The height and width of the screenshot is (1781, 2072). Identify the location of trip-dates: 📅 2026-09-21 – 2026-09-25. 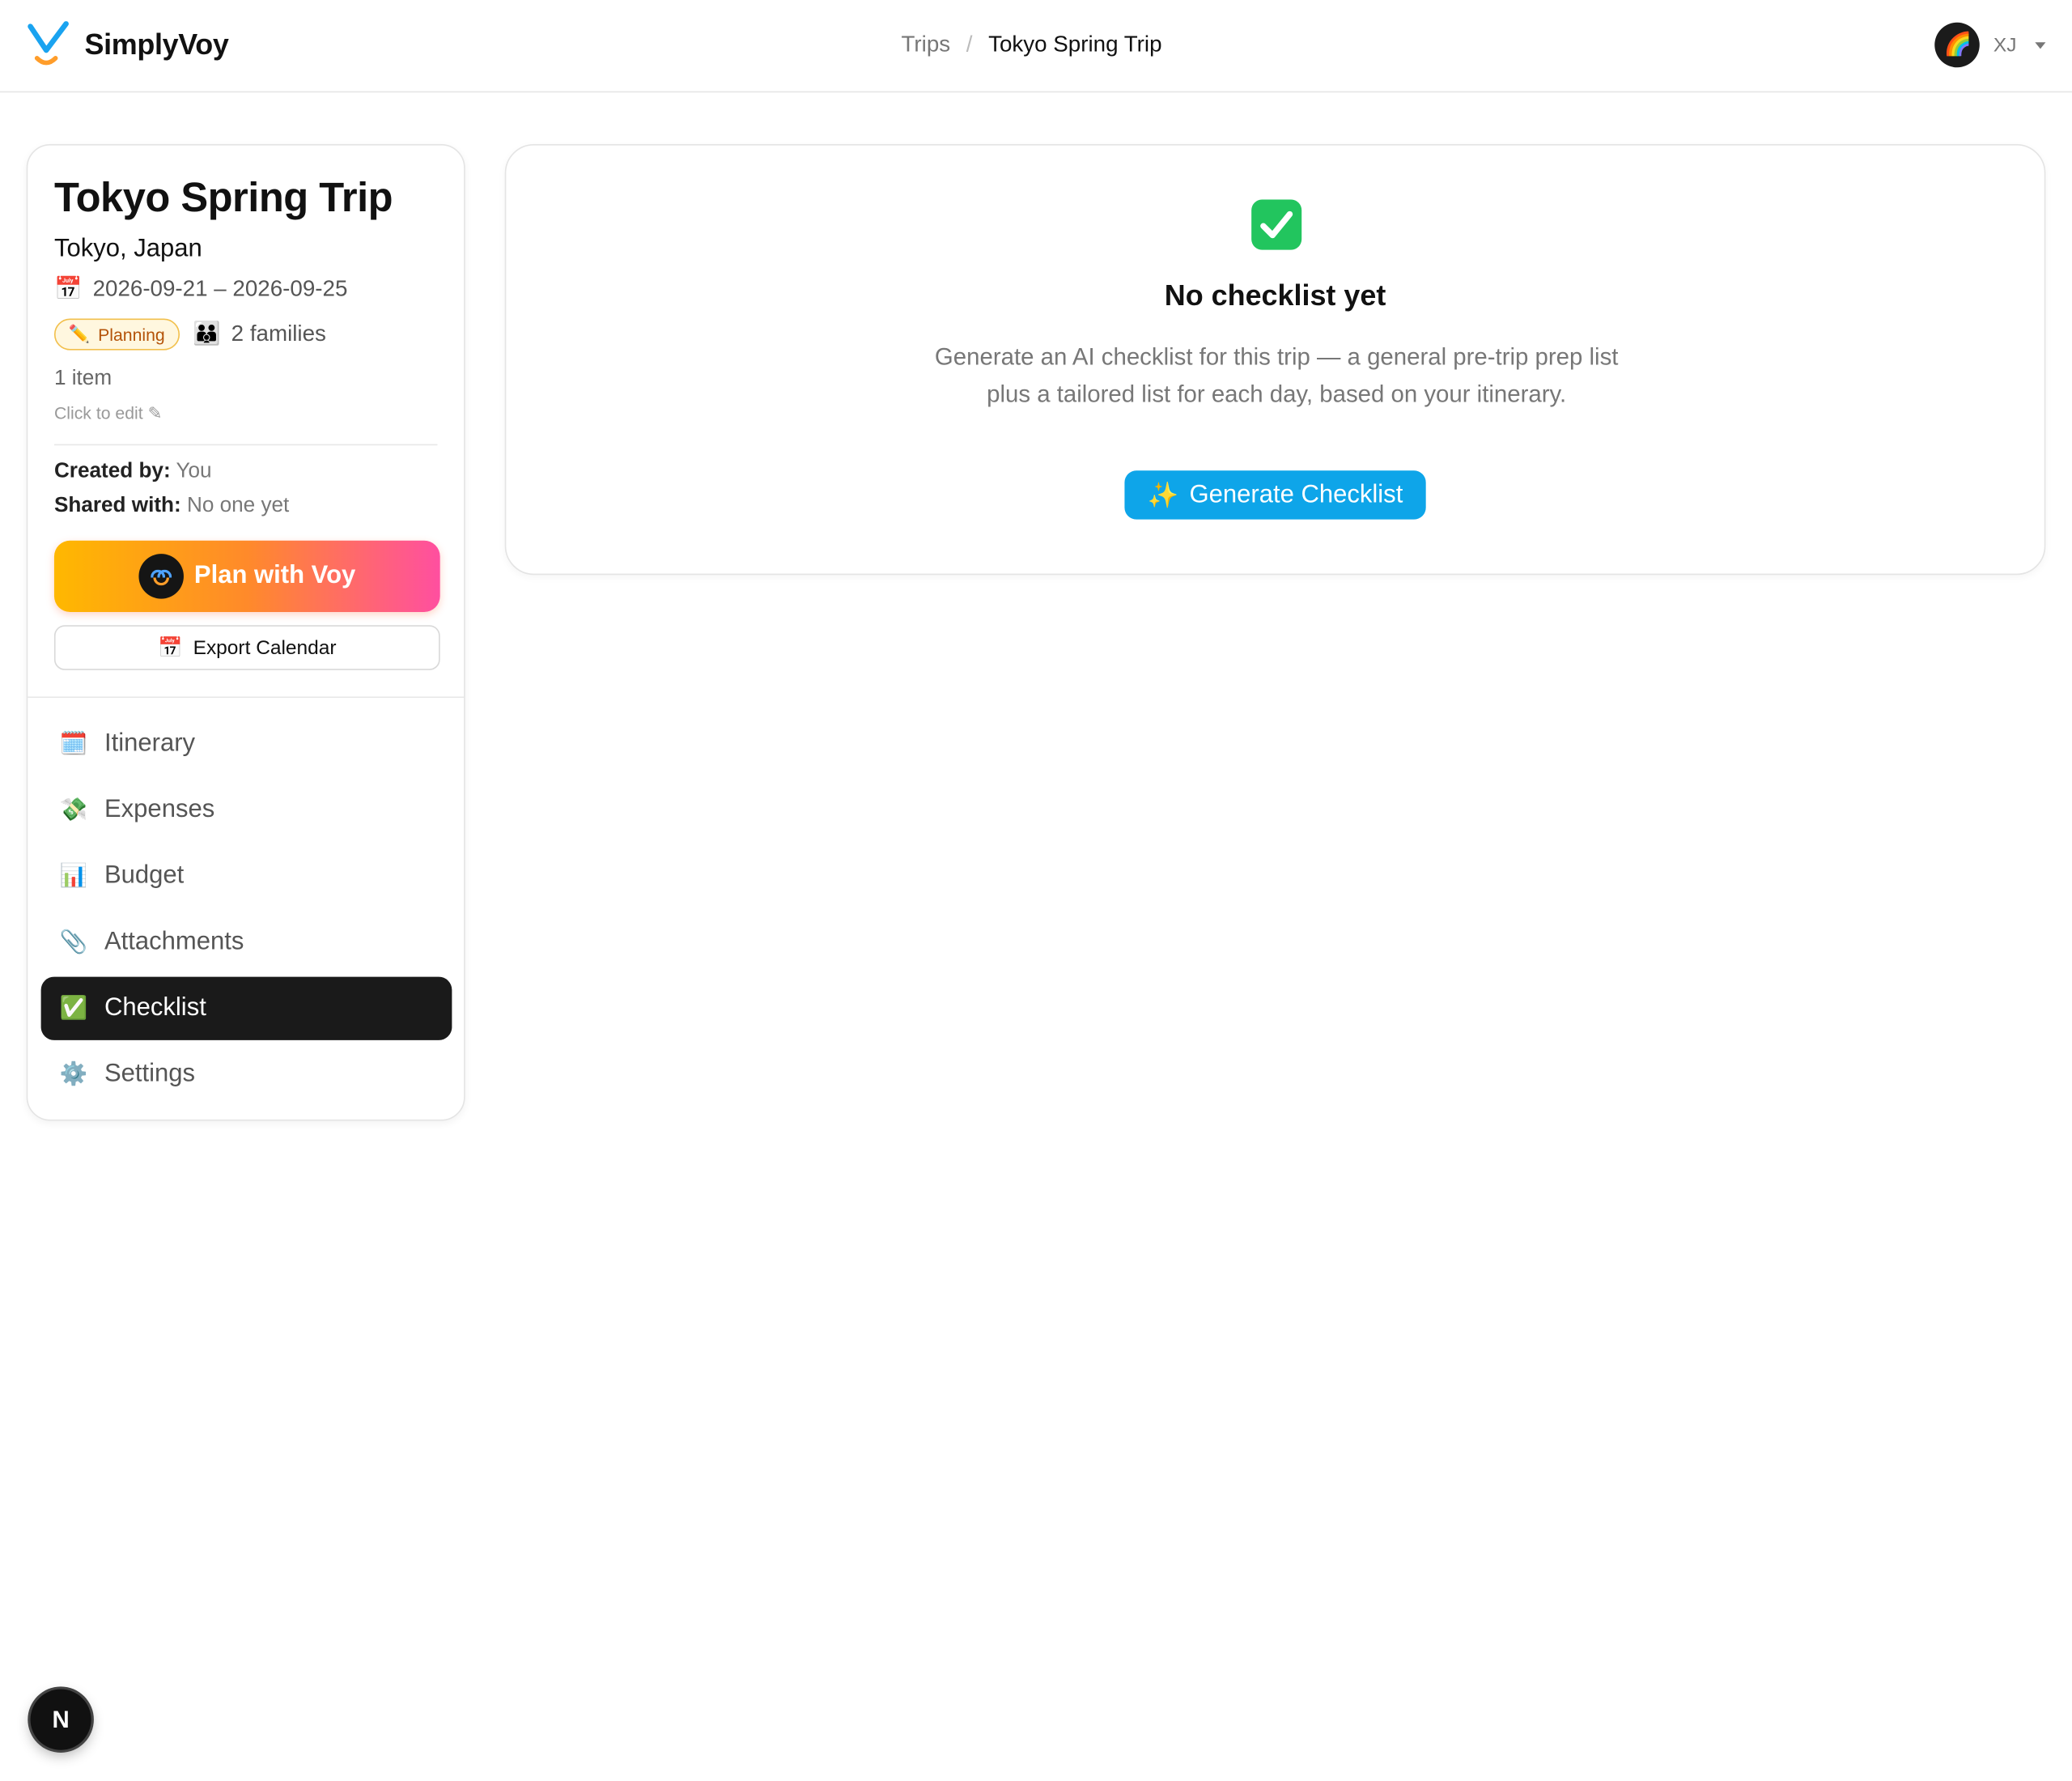
(200, 289).